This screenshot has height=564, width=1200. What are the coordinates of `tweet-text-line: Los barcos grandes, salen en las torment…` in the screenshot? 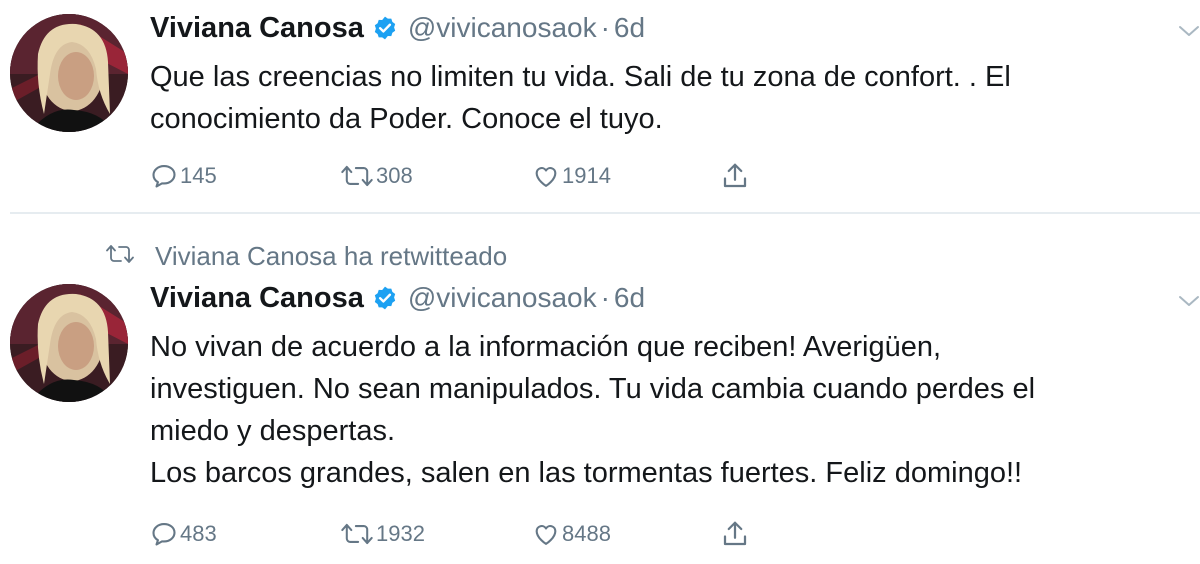 It's located at (586, 473).